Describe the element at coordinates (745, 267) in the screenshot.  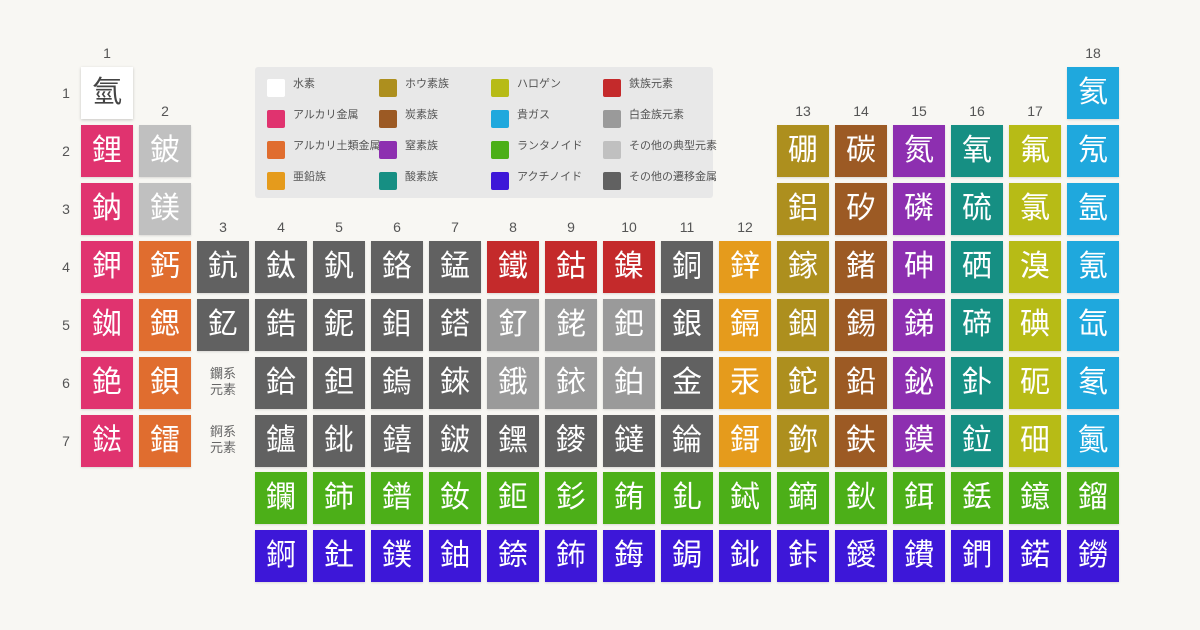
I see `element-tile: 鋅` at that location.